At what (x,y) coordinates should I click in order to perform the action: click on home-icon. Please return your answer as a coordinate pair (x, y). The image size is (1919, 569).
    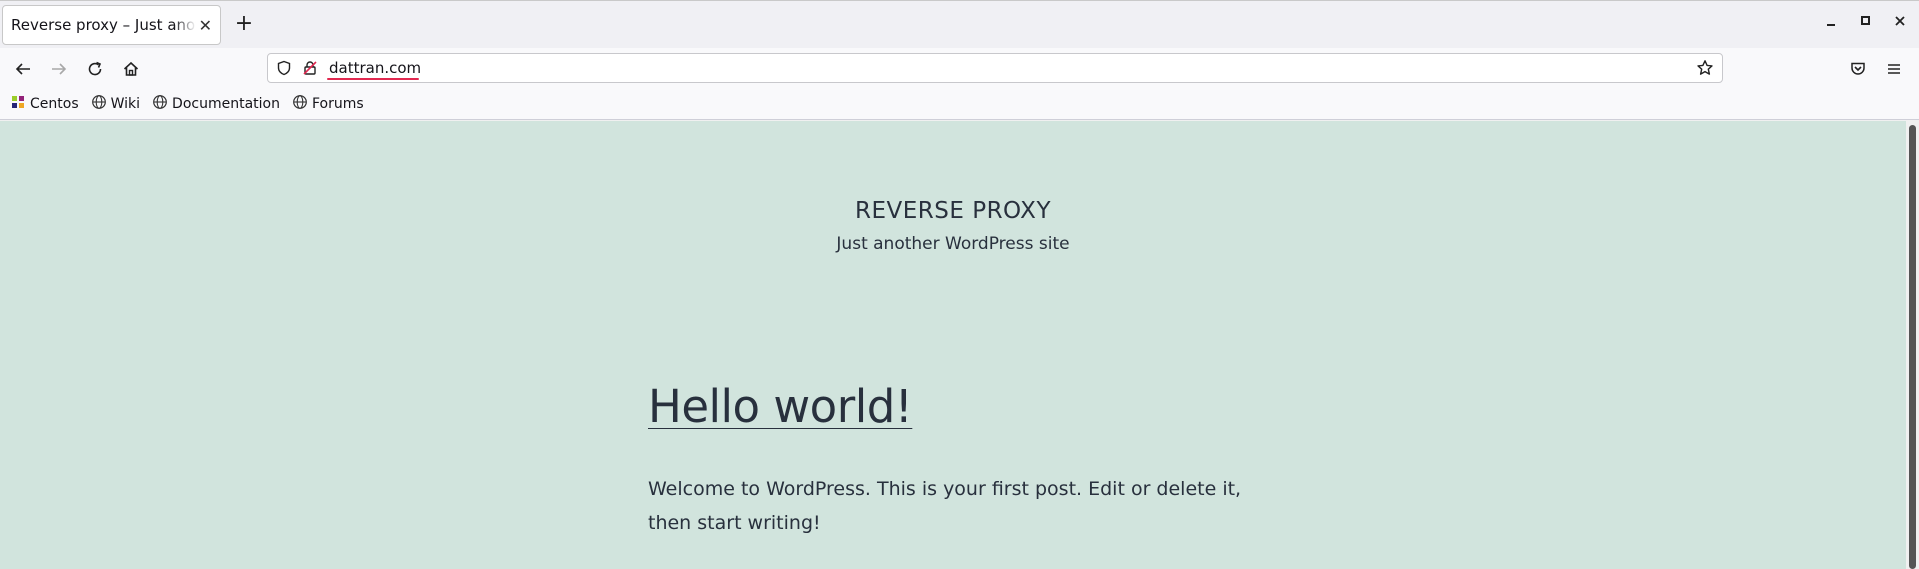
    Looking at the image, I should click on (131, 69).